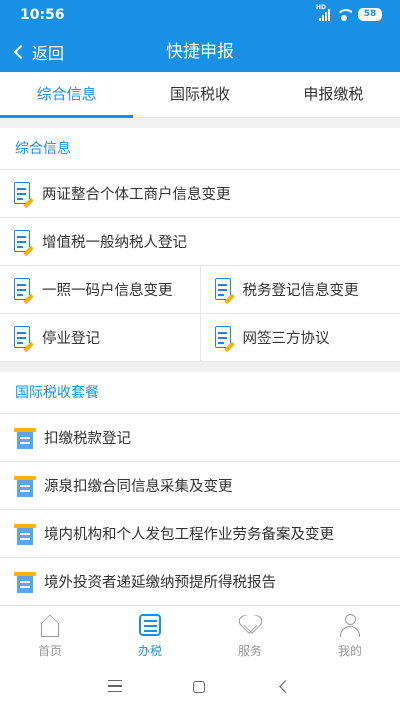 This screenshot has width=400, height=711. Describe the element at coordinates (48, 53) in the screenshot. I see `back-label: 返回` at that location.